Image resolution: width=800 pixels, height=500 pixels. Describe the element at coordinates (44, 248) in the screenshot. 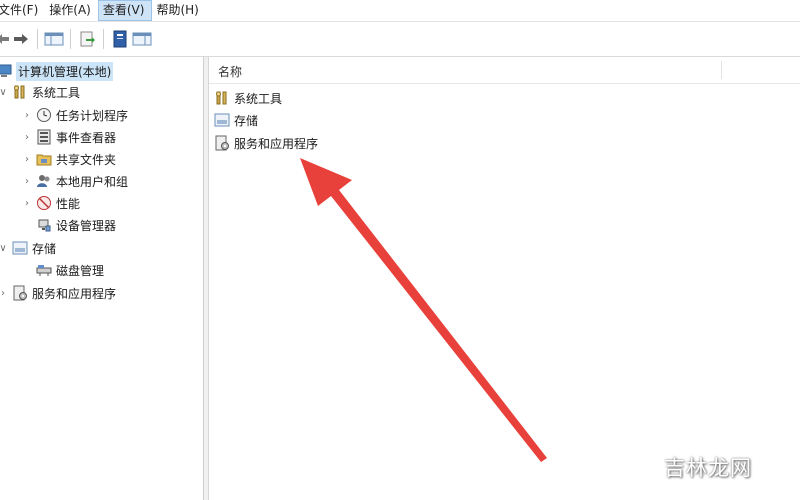

I see `tree-item-label: 存储` at that location.